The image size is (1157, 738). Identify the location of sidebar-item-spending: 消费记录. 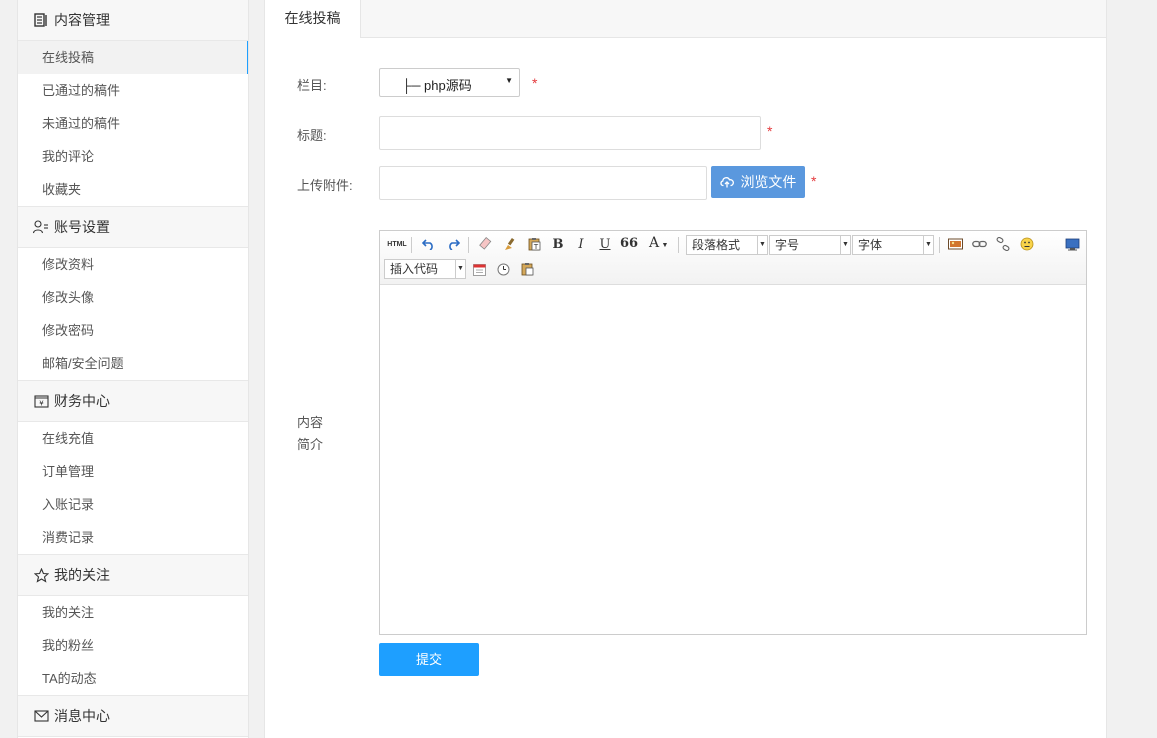
(133, 537).